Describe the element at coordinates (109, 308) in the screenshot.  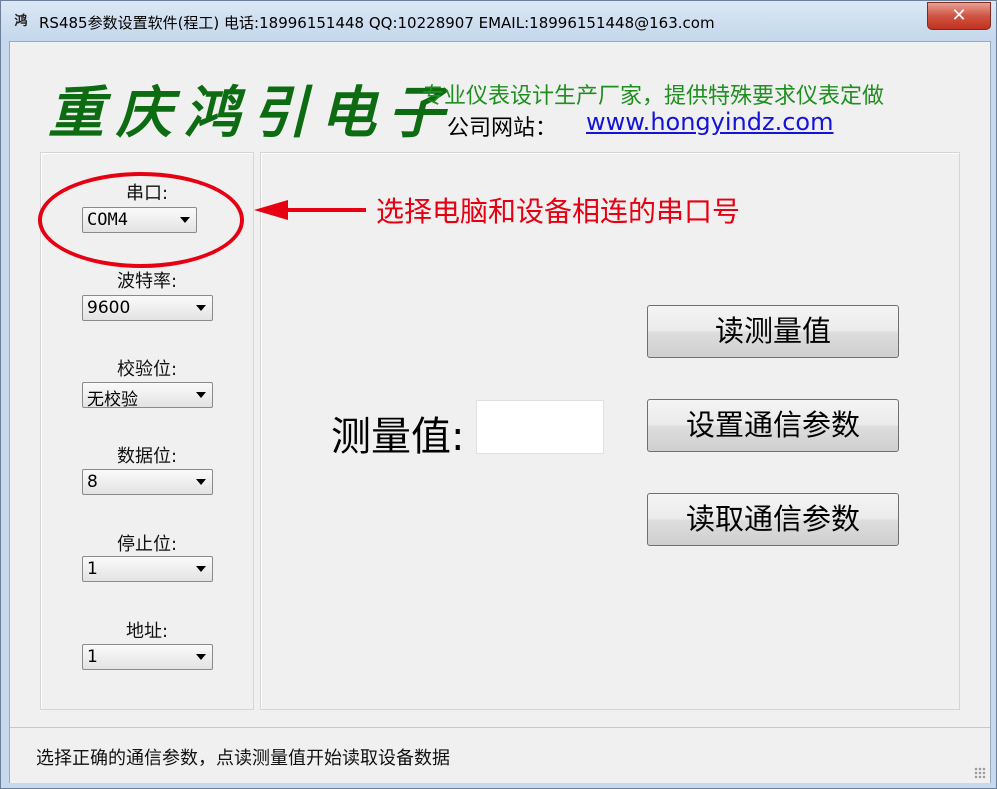
I see `baud-value: 9600` at that location.